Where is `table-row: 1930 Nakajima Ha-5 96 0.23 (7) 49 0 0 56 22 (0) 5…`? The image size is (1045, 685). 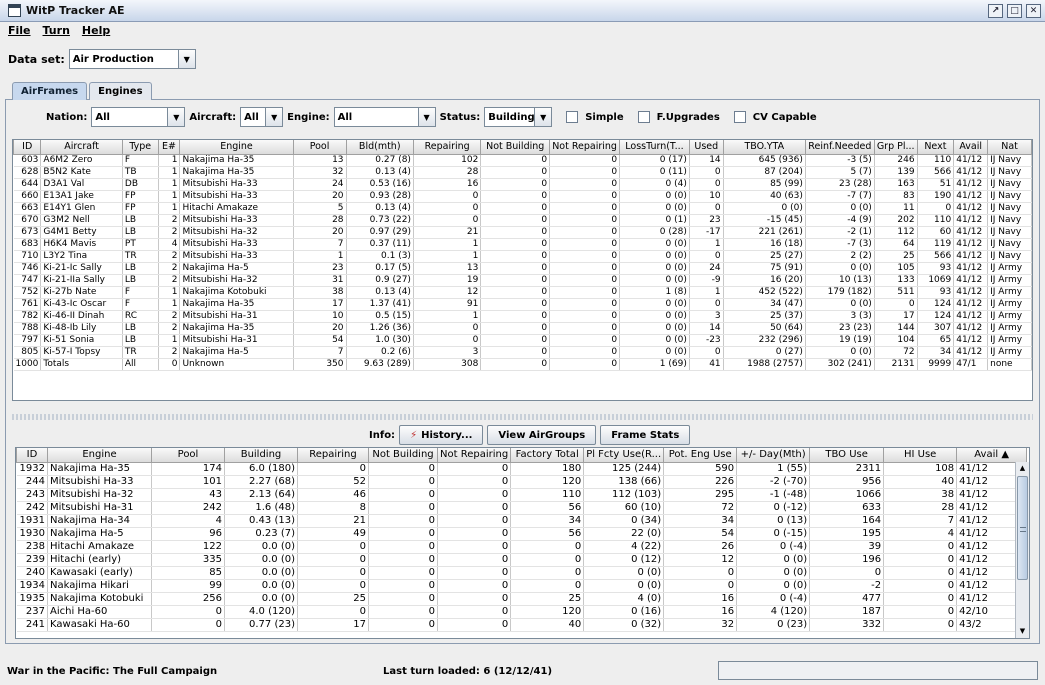 table-row: 1930 Nakajima Ha-5 96 0.23 (7) 49 0 0 56 22 (0) 5… is located at coordinates (522, 534).